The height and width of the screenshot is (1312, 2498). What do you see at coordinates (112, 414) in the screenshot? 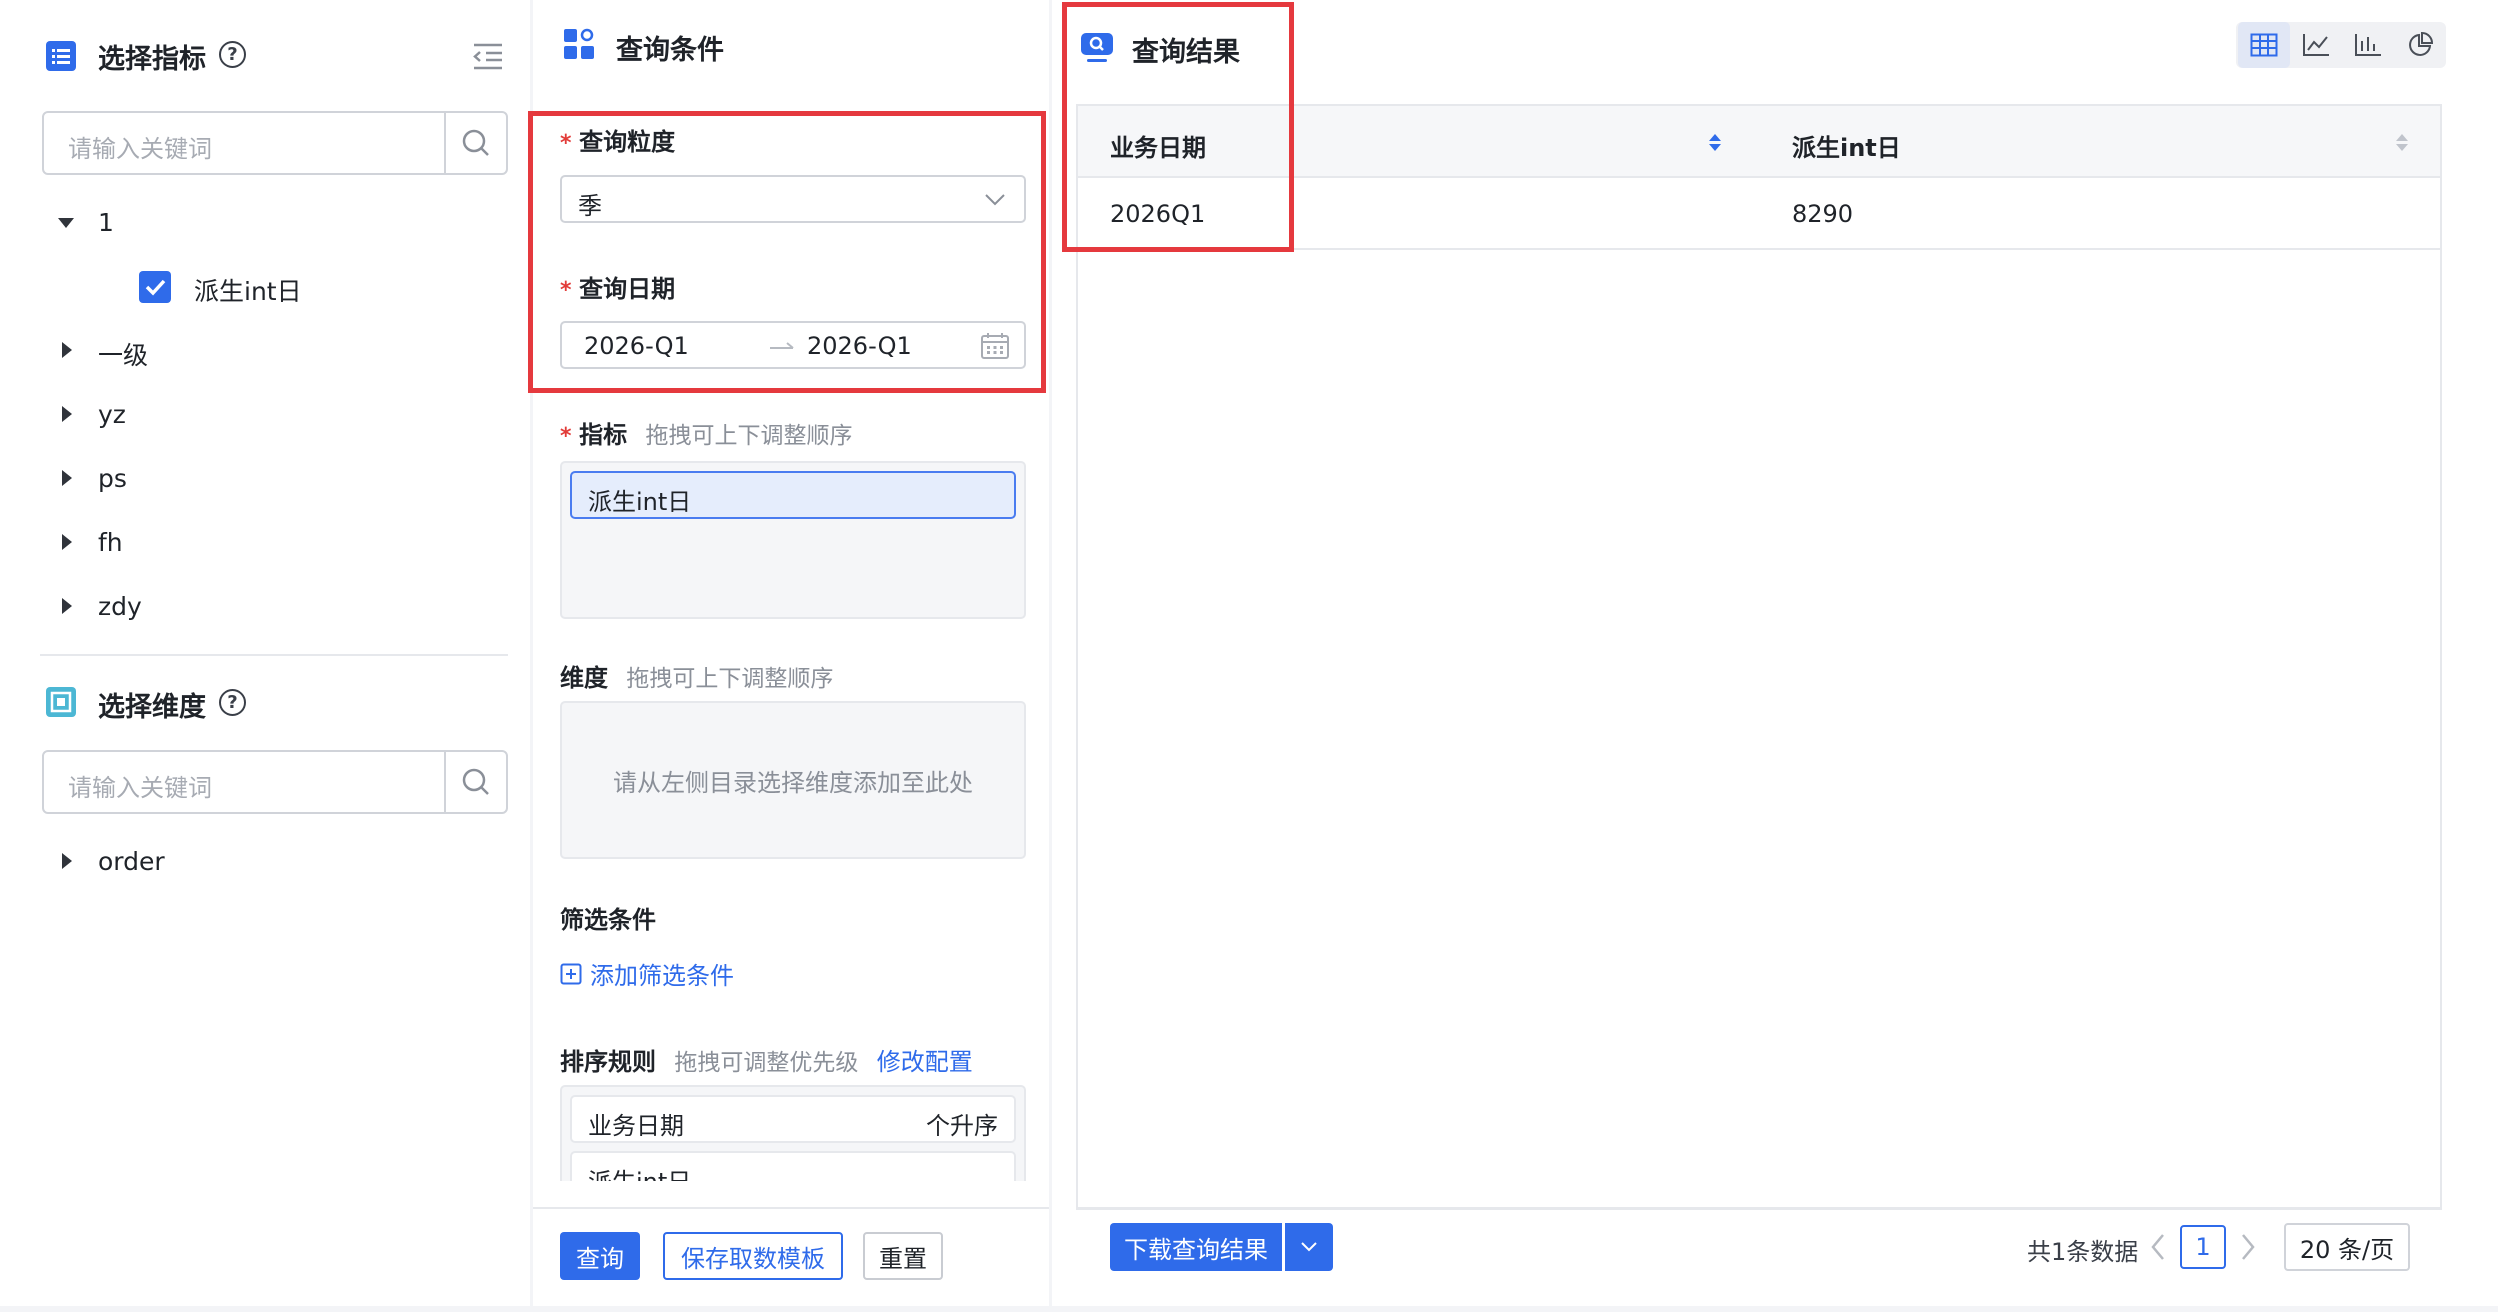
I see `tree-node-group: yz` at bounding box center [112, 414].